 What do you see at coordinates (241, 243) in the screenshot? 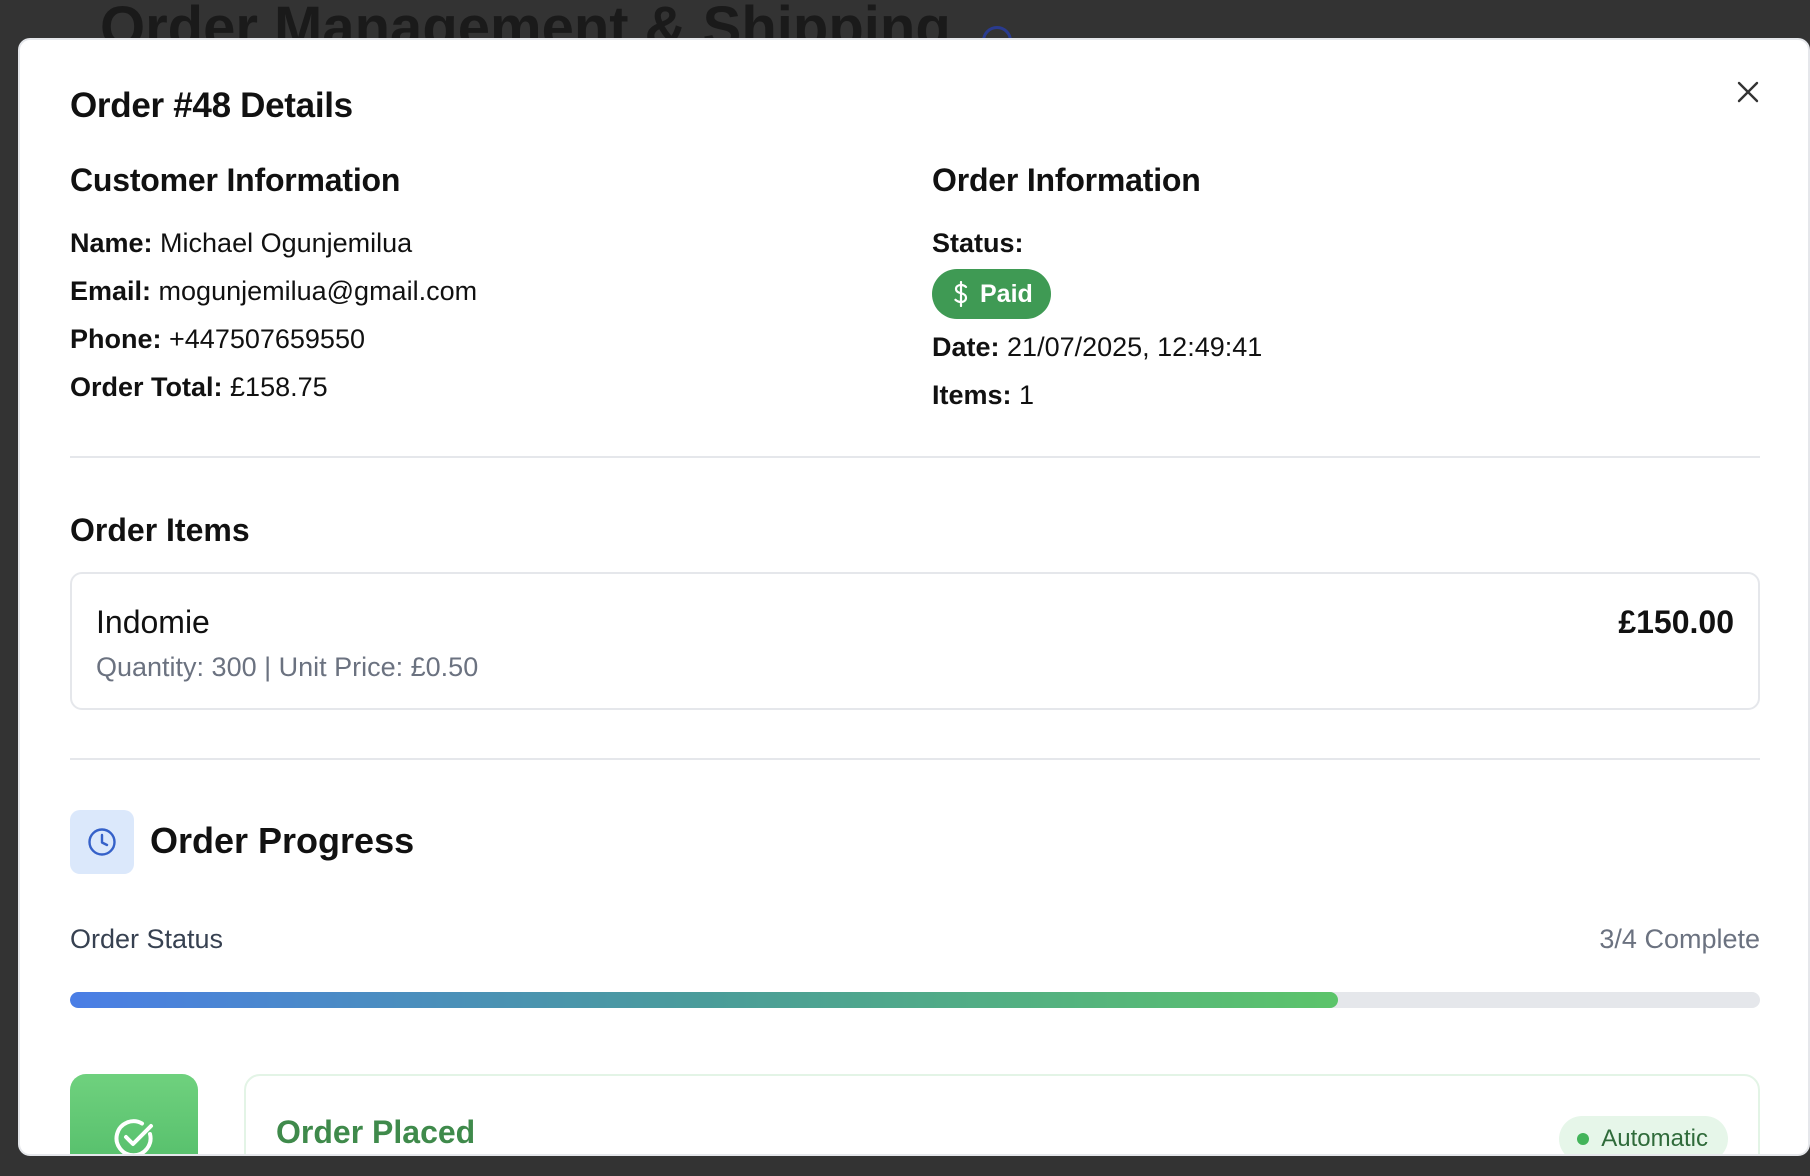
I see `customer-name: Name: Michael Ogunjemilua` at bounding box center [241, 243].